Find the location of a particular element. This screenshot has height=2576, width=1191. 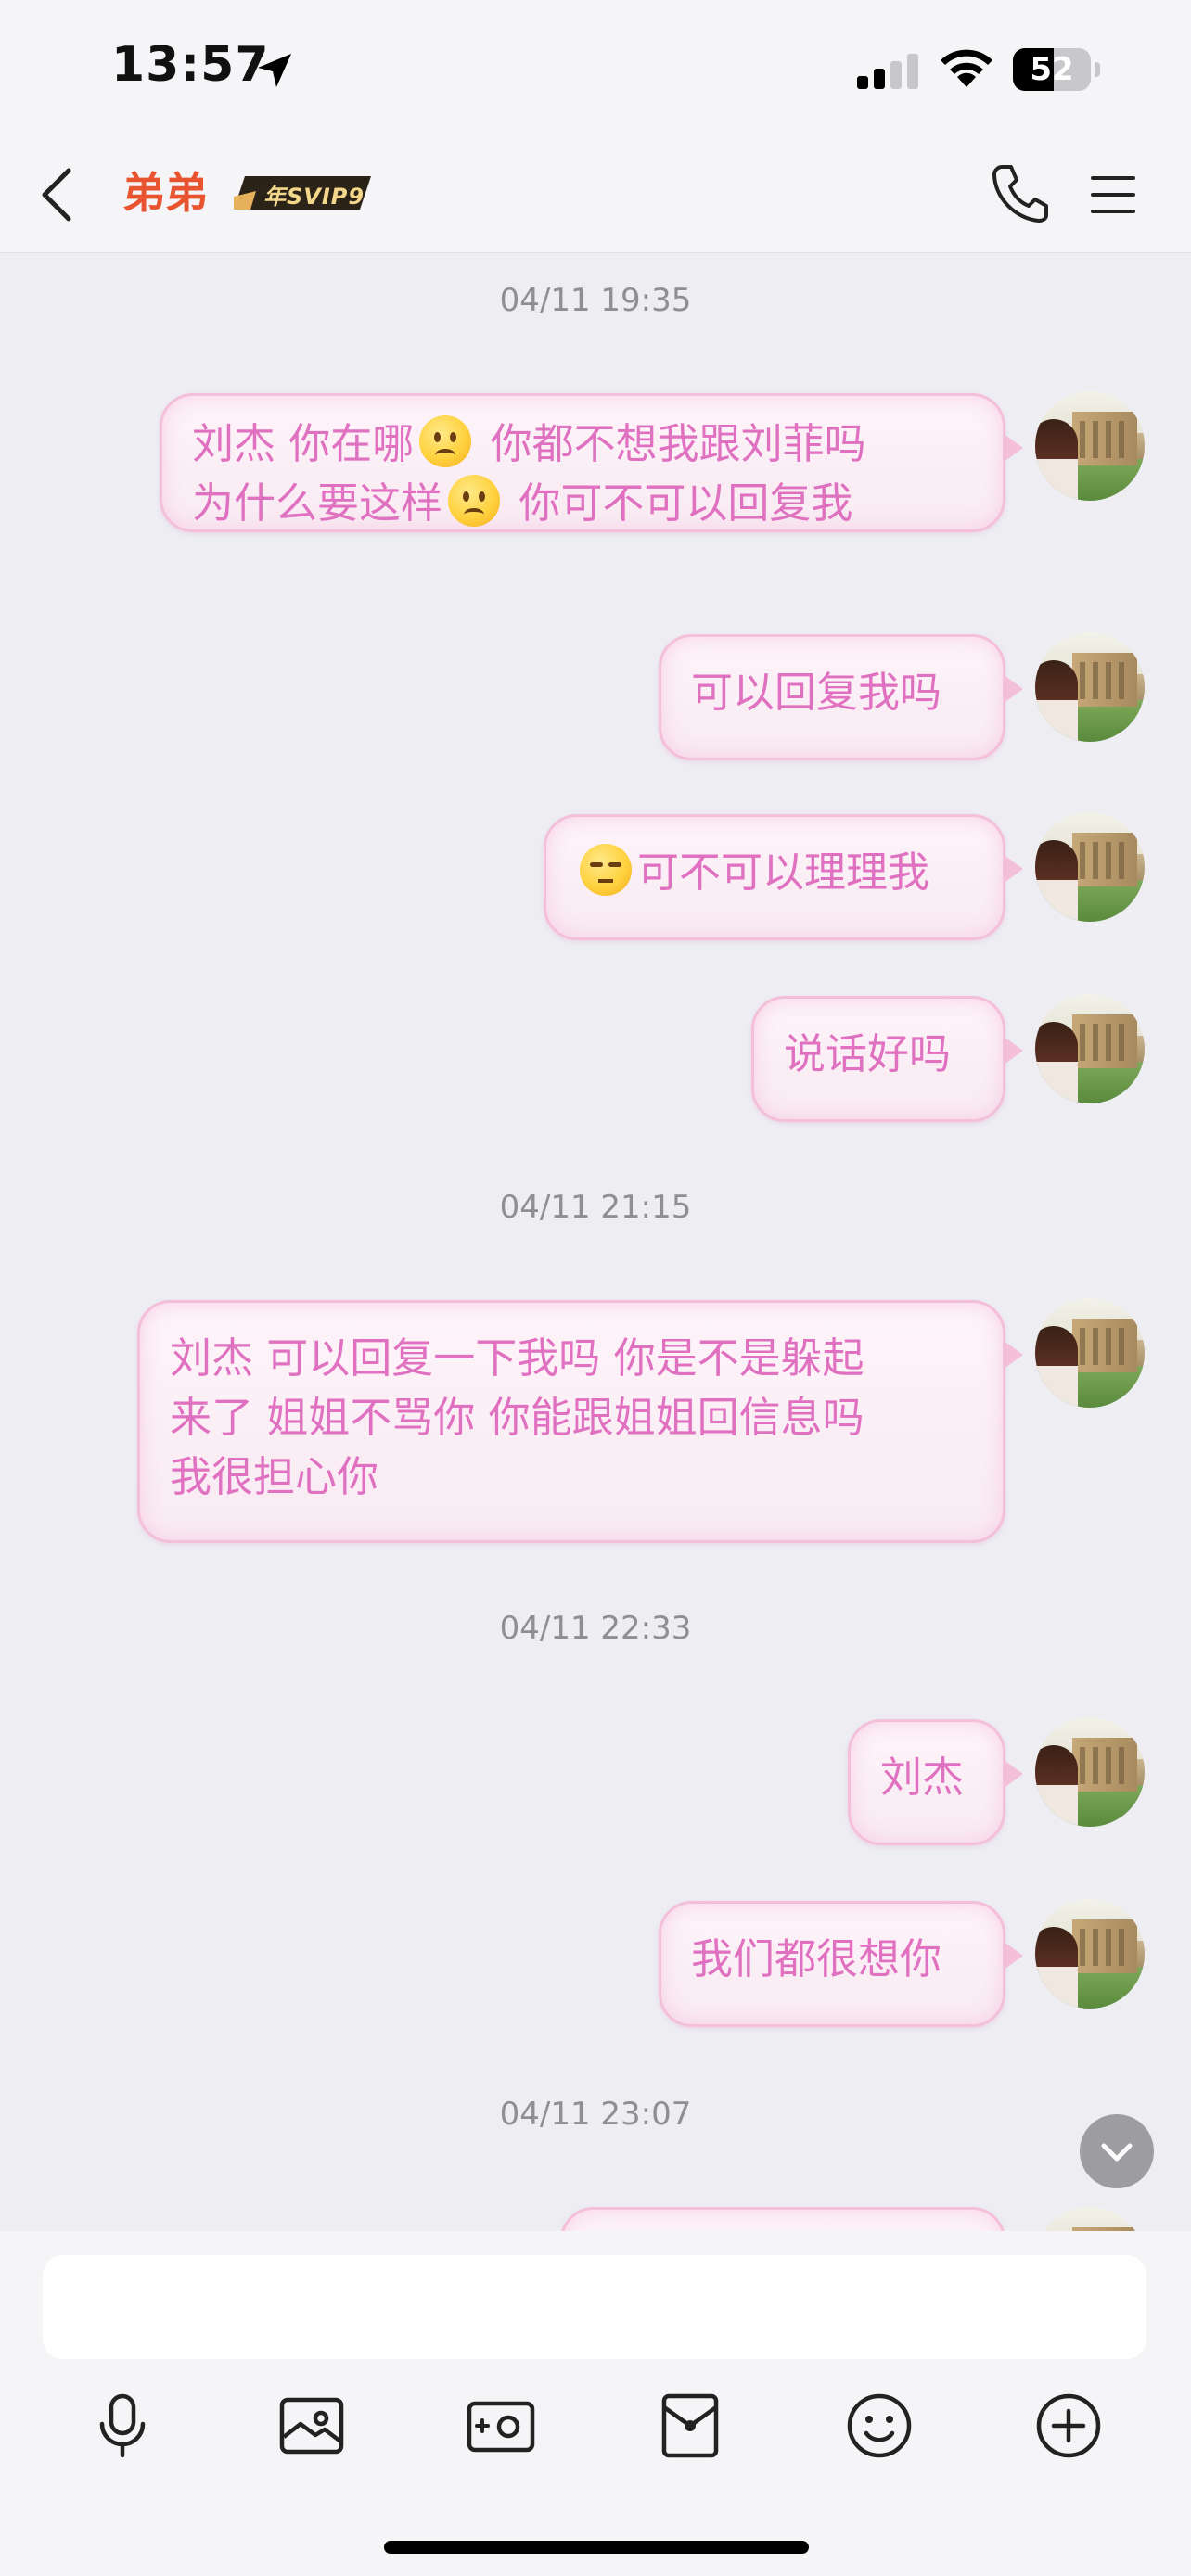

emoji-icon is located at coordinates (879, 2426).